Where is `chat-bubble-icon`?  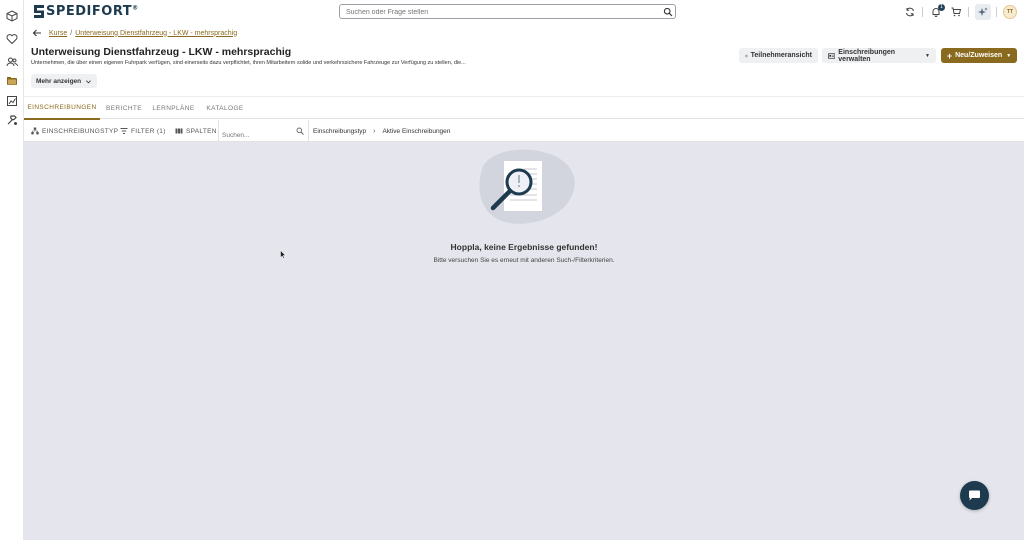 chat-bubble-icon is located at coordinates (974, 495).